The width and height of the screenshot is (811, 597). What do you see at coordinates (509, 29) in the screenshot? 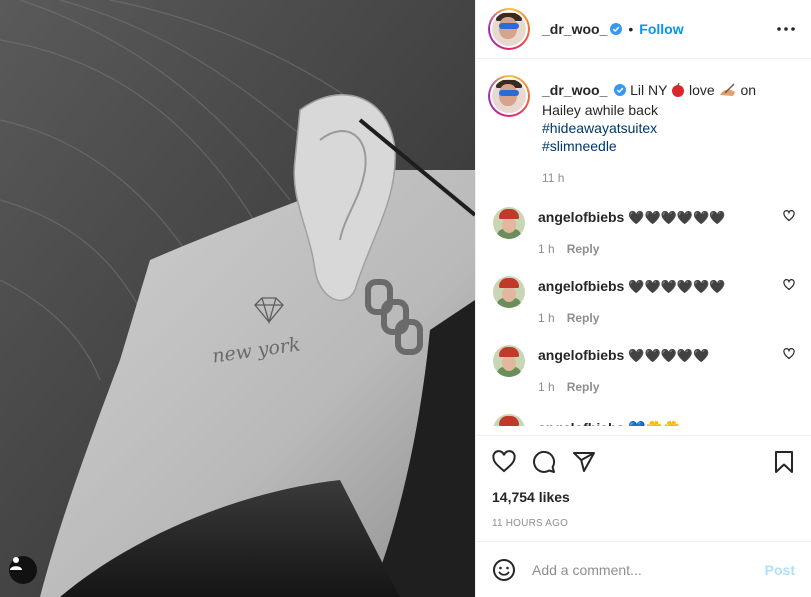
I see `author-avatar` at bounding box center [509, 29].